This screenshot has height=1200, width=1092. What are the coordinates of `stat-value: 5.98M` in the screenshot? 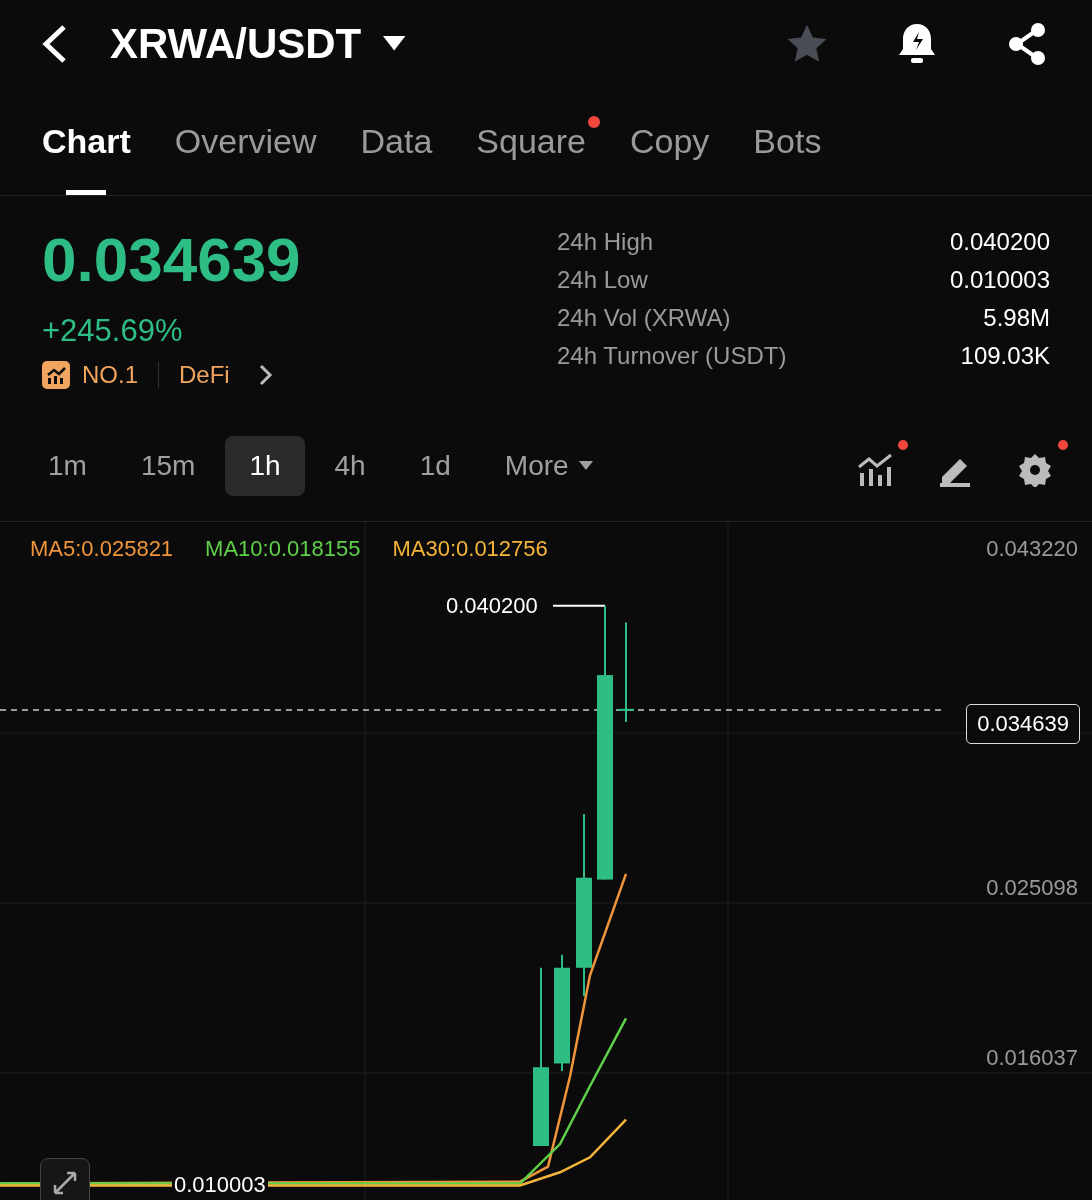 It's located at (1016, 317).